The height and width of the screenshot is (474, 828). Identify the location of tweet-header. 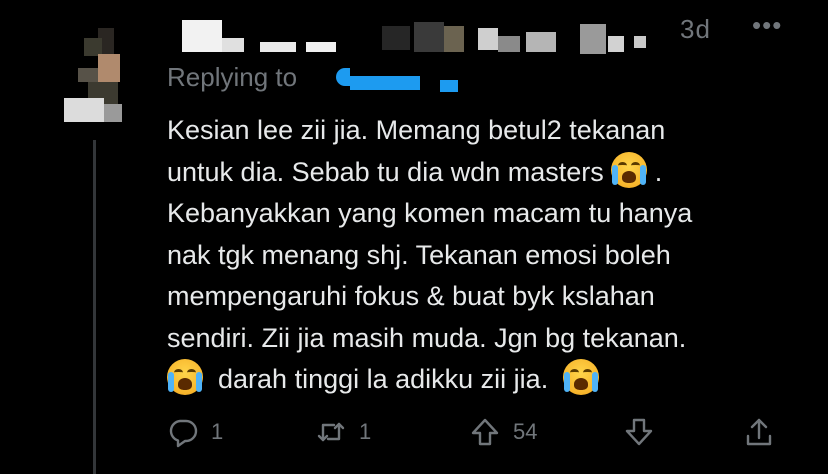
(488, 34).